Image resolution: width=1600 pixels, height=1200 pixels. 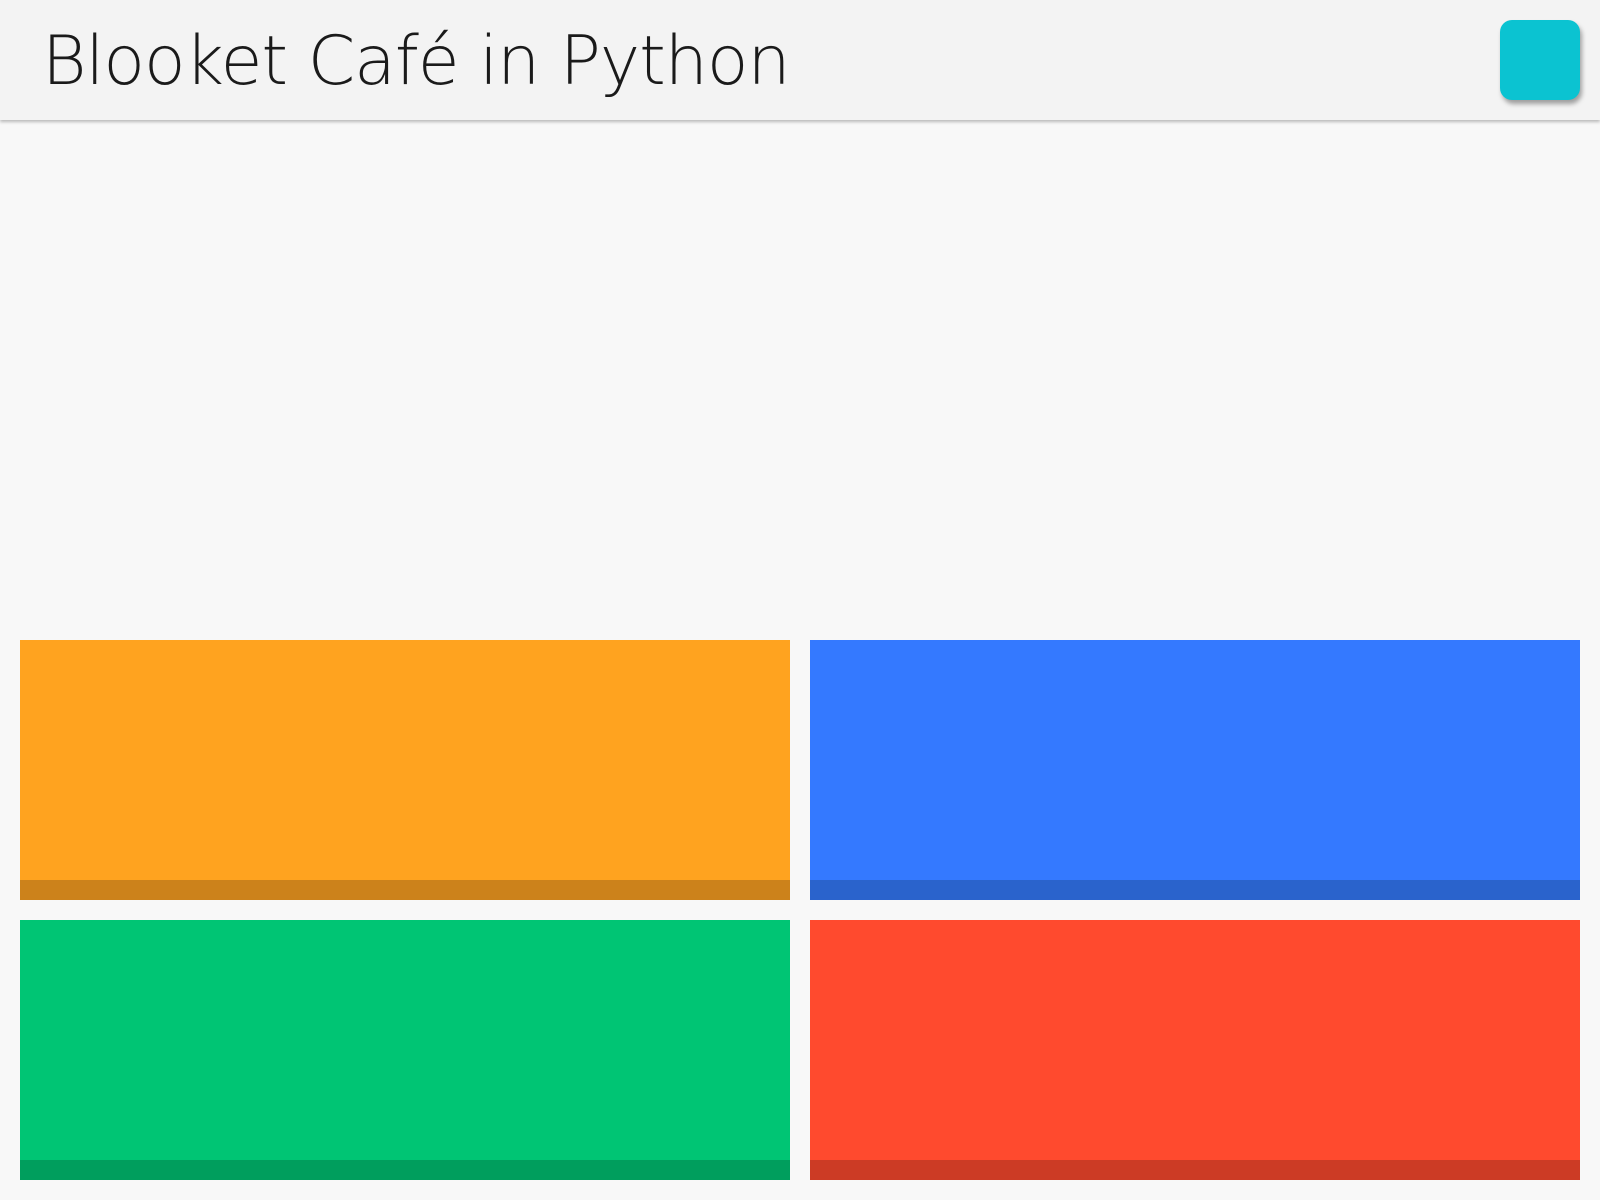 I want to click on menu-button, so click(x=1540, y=60).